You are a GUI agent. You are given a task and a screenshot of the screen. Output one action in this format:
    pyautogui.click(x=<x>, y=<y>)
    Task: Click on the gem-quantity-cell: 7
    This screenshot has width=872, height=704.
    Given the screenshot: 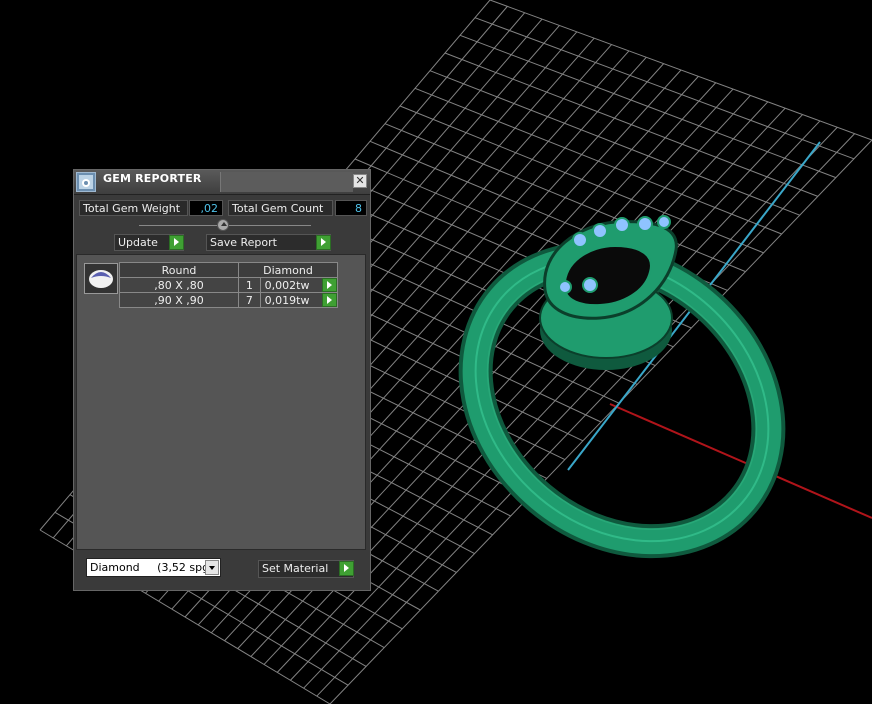 What is the action you would take?
    pyautogui.click(x=249, y=300)
    